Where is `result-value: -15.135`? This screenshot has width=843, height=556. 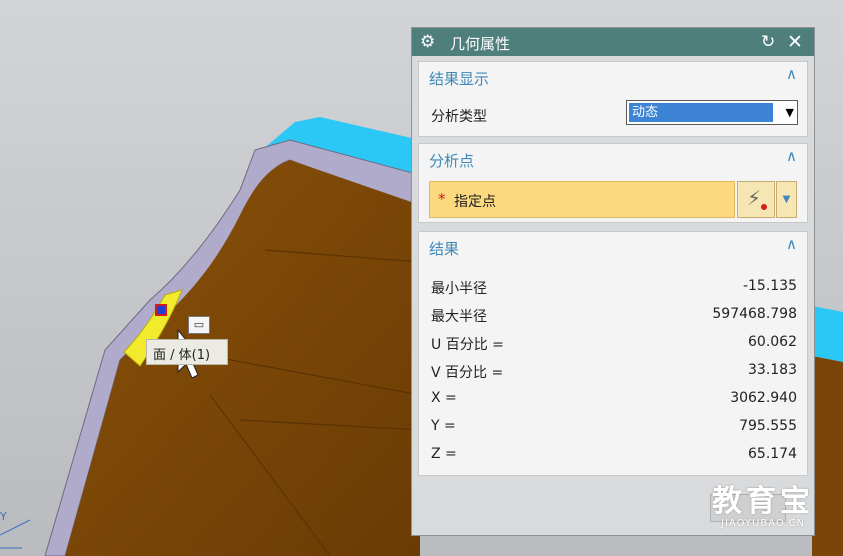
result-value: -15.135 is located at coordinates (769, 286).